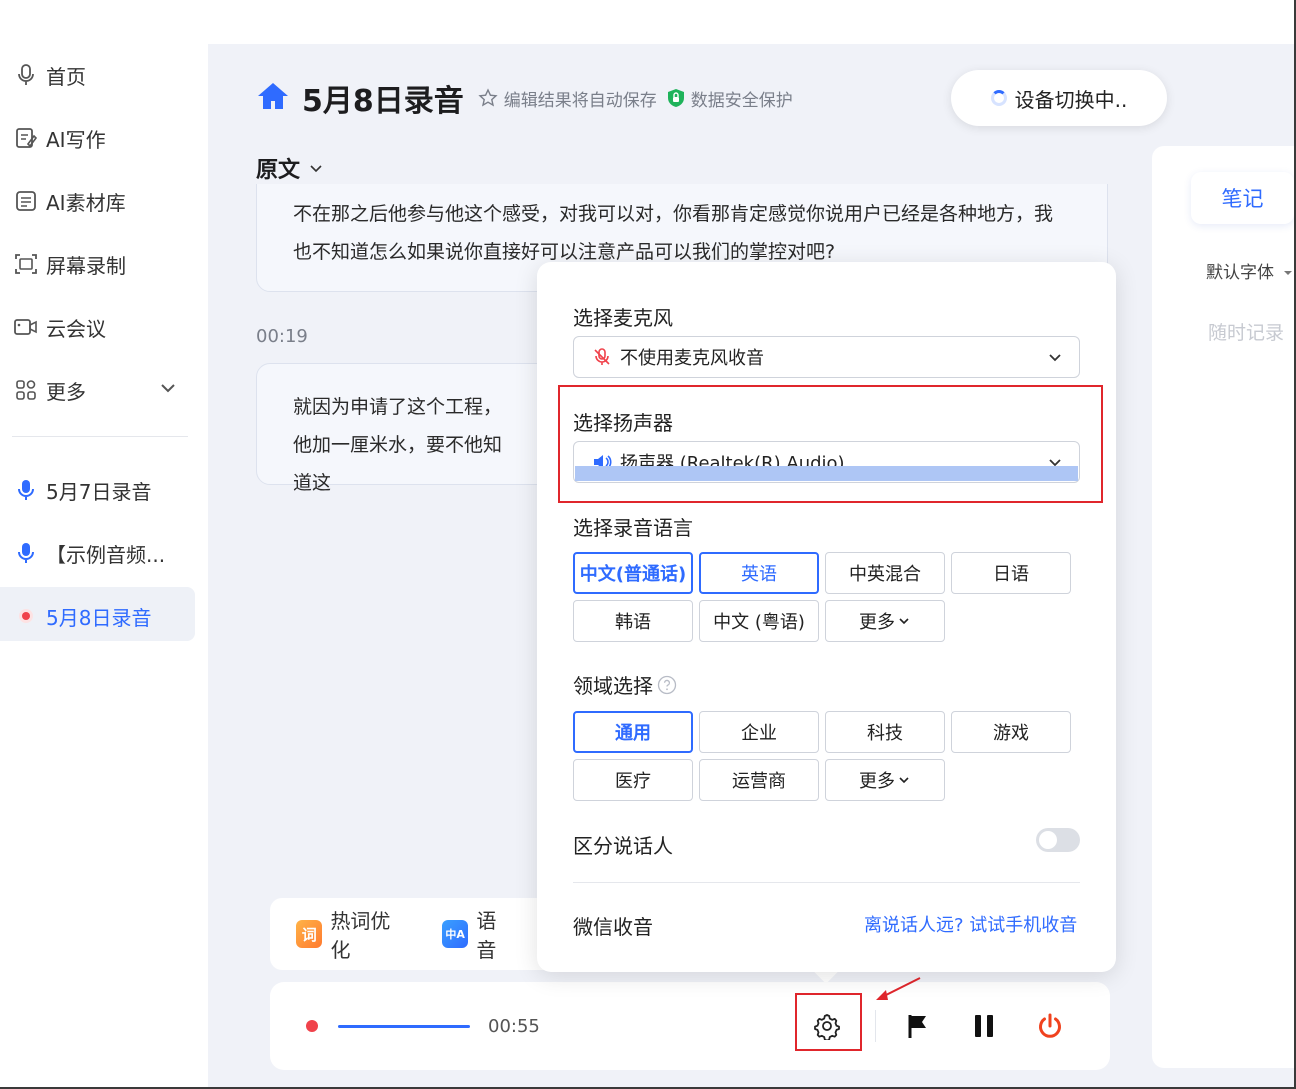  Describe the element at coordinates (26, 138) in the screenshot. I see `edit-doc-icon` at that location.